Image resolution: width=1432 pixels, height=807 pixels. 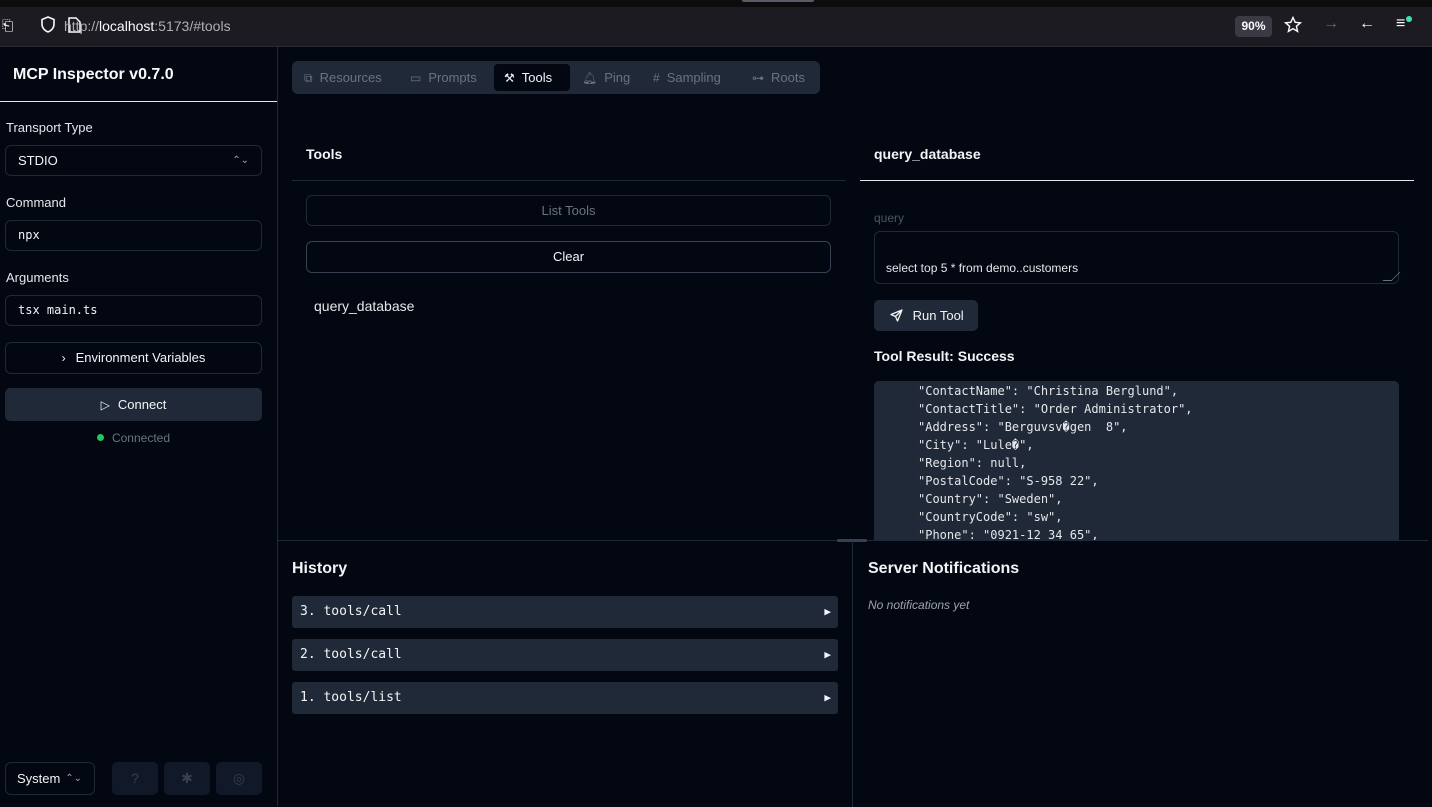 What do you see at coordinates (308, 78) in the screenshot?
I see `resources-icon: ⧉` at bounding box center [308, 78].